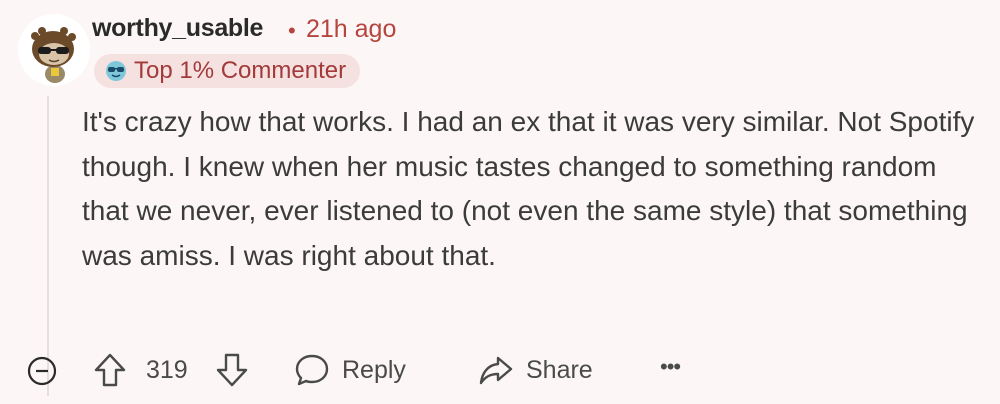  I want to click on sunglasses-emoji-icon, so click(116, 71).